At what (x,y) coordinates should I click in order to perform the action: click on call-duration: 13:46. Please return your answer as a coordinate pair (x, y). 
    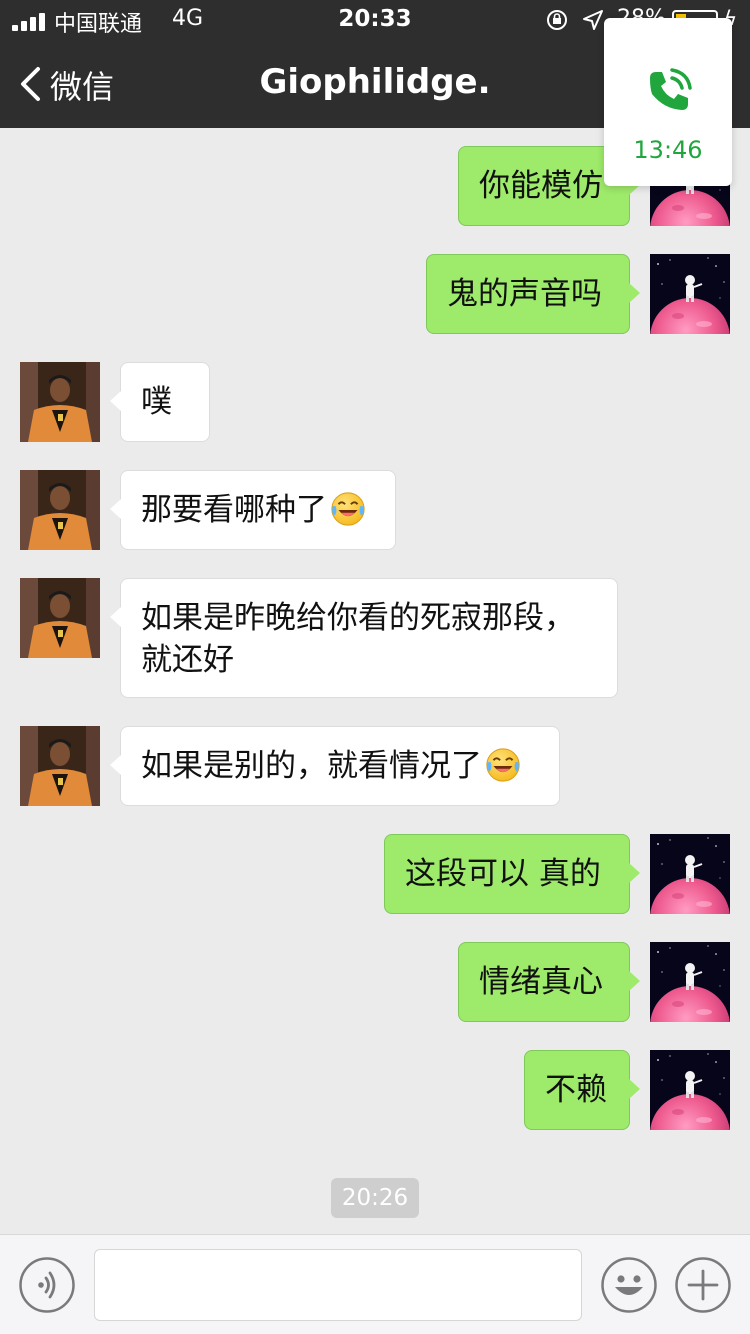
    Looking at the image, I should click on (668, 150).